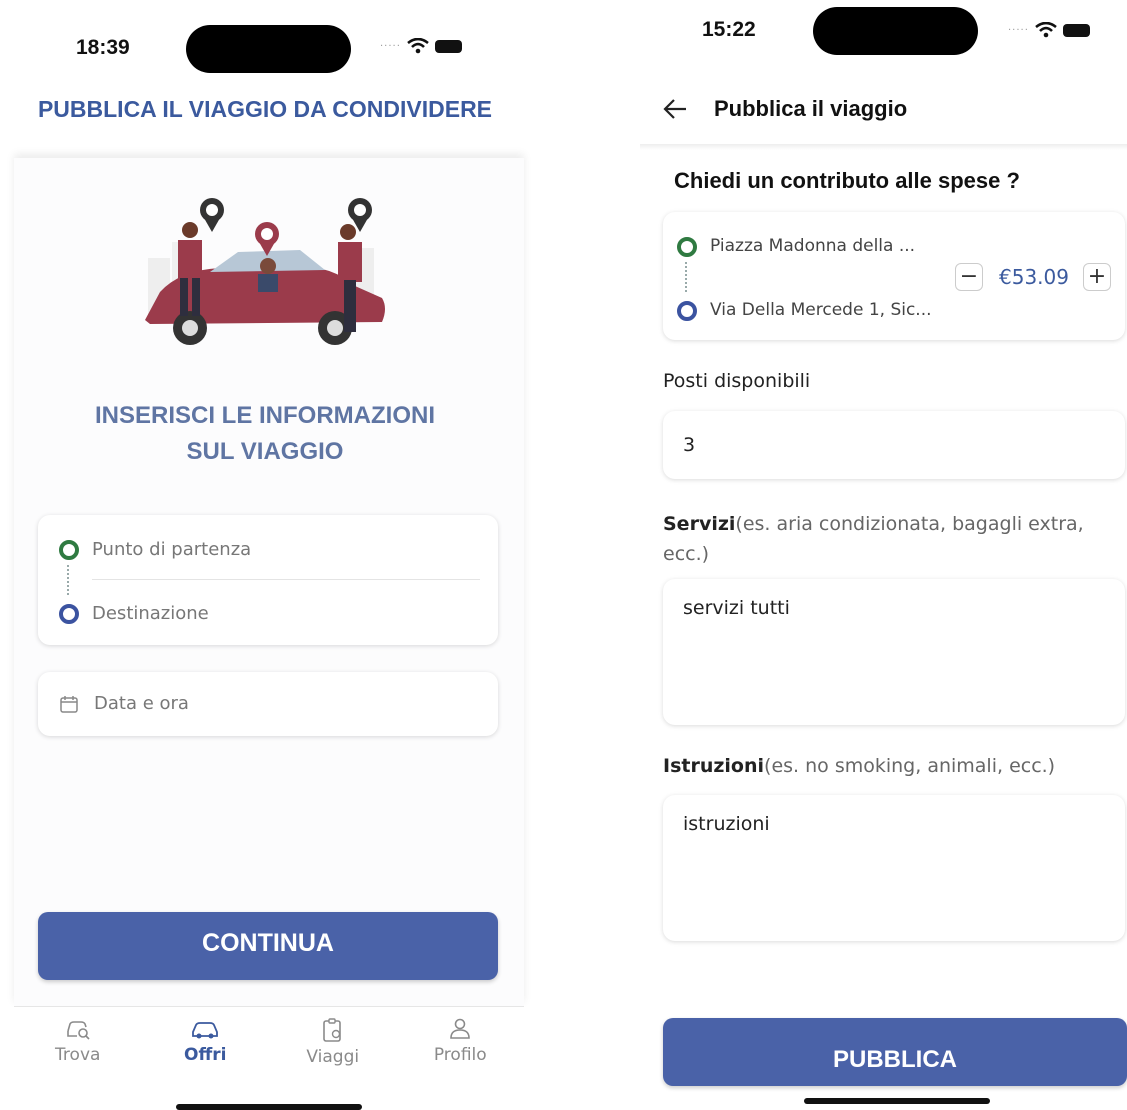 The image size is (1127, 1110). What do you see at coordinates (726, 824) in the screenshot?
I see `instructions-value: istruzioni` at bounding box center [726, 824].